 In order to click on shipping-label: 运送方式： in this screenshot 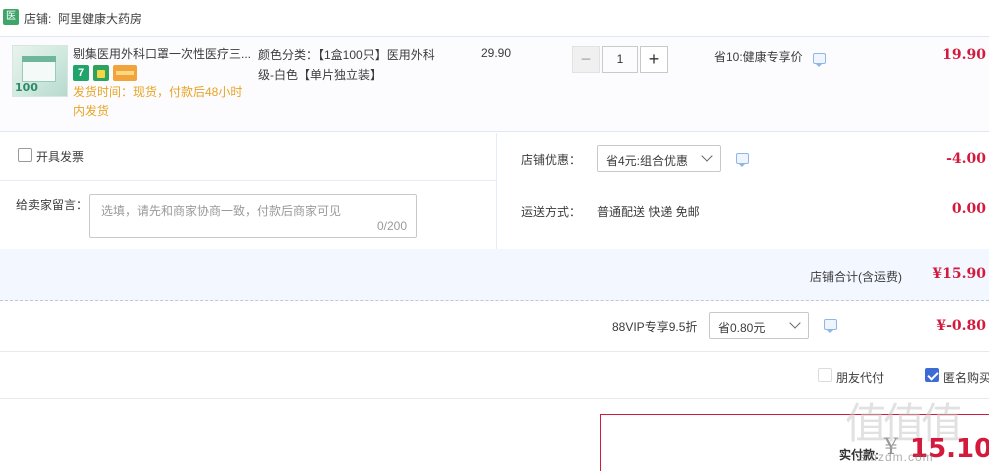, I will do `click(551, 212)`.